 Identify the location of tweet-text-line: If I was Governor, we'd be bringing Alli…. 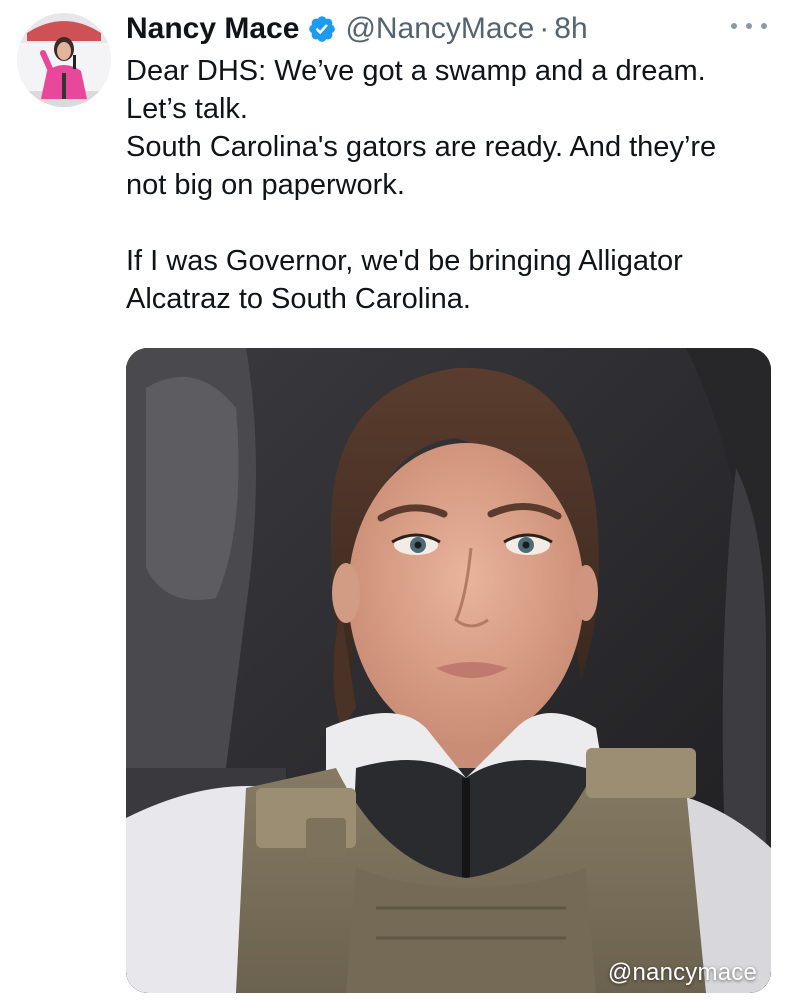
(404, 261).